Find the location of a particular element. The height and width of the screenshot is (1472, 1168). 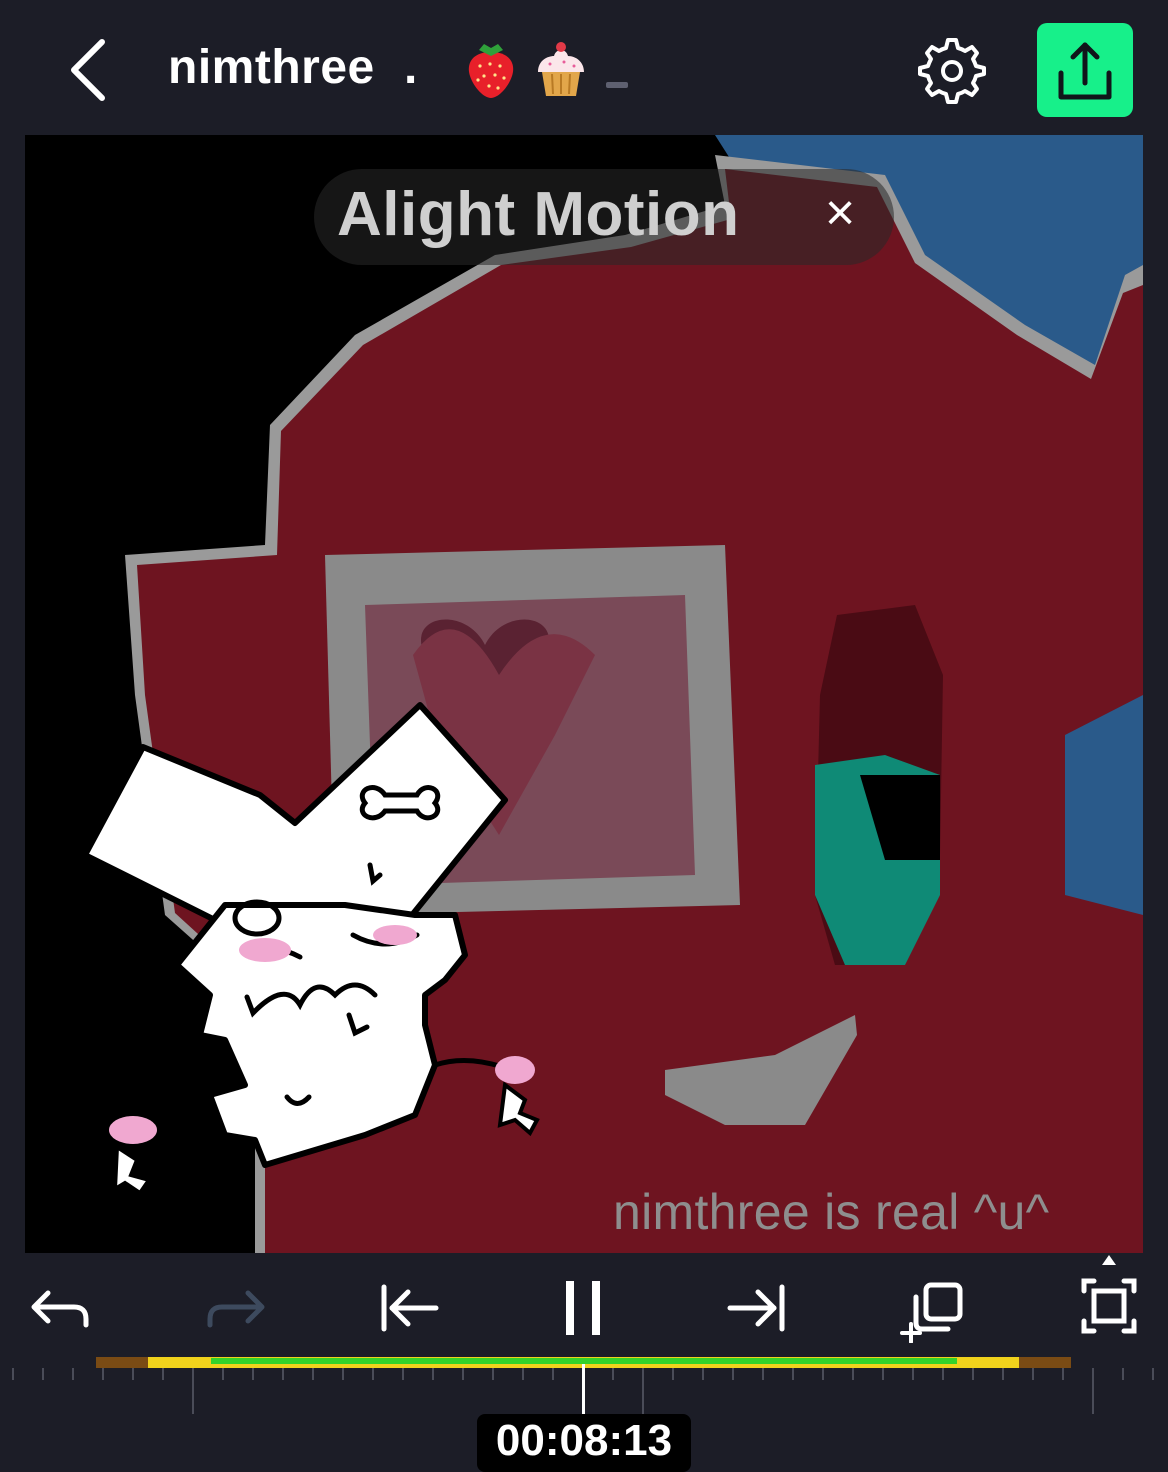

skip-to-end-icon is located at coordinates (757, 1308).